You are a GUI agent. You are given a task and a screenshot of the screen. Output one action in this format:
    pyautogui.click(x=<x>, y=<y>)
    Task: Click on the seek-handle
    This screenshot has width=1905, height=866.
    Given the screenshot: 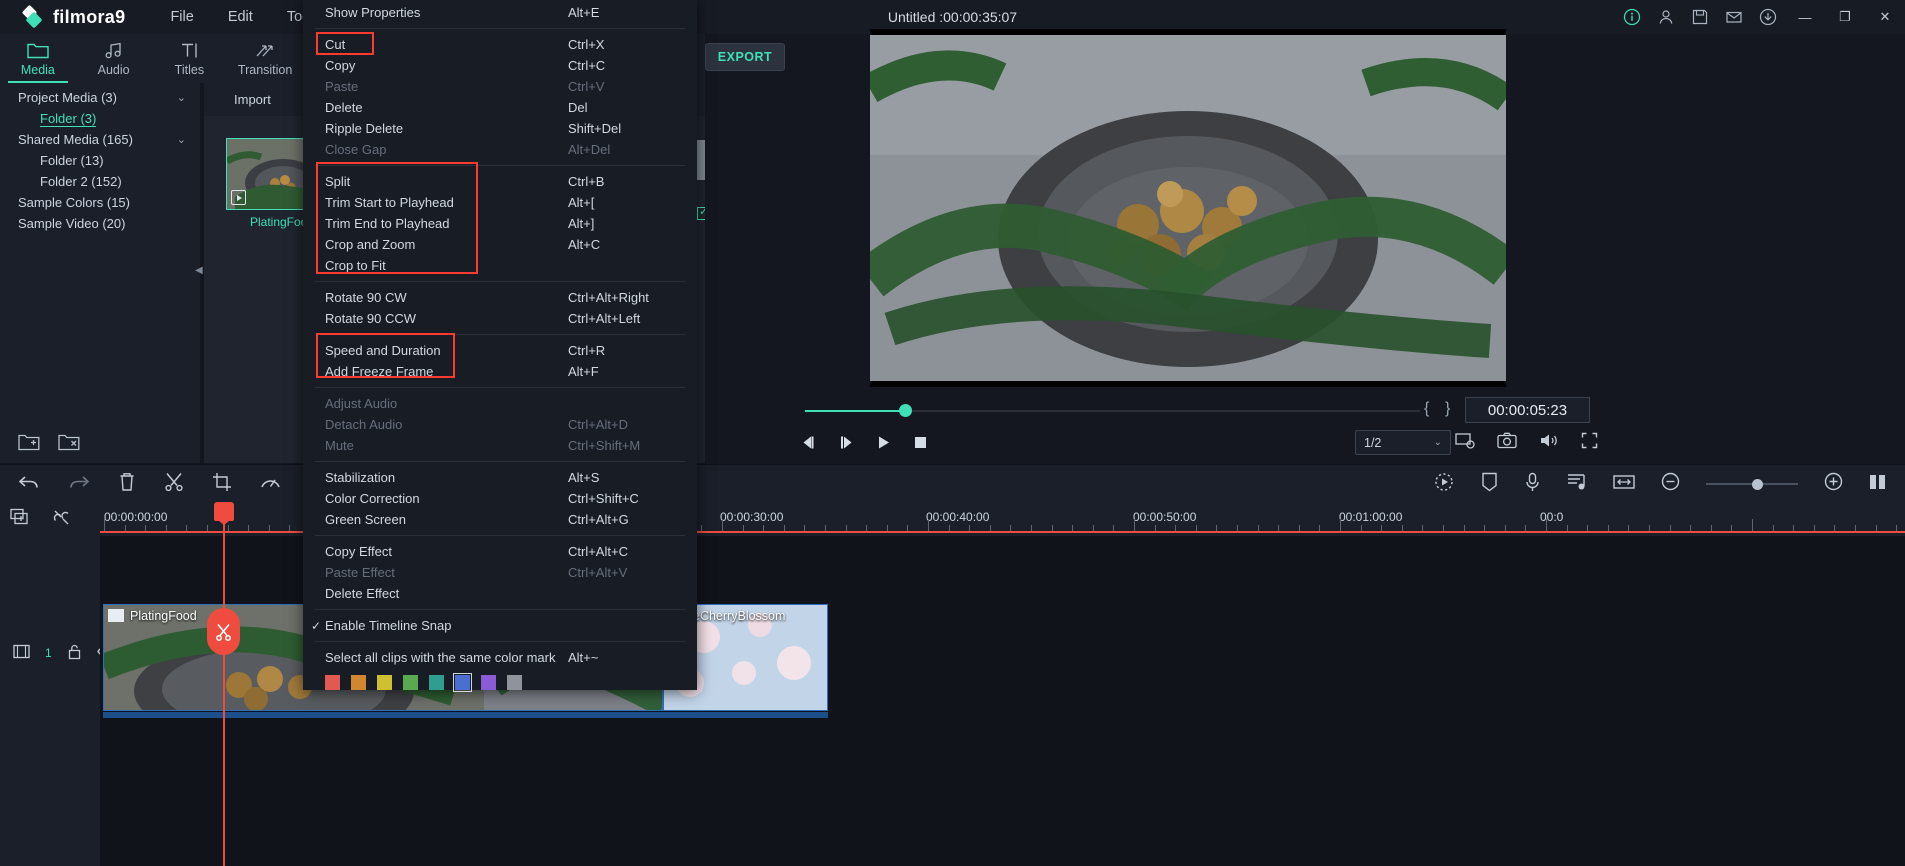 What is the action you would take?
    pyautogui.click(x=905, y=410)
    